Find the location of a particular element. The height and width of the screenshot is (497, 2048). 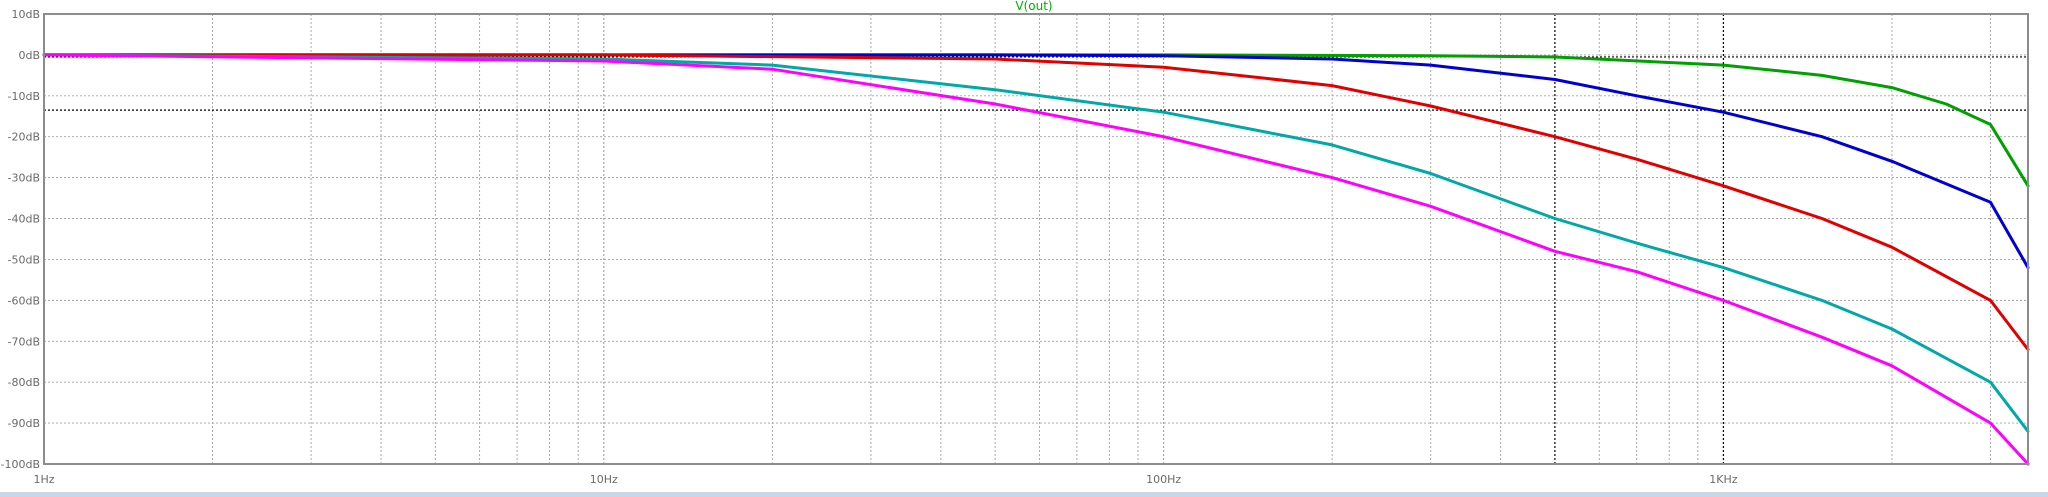

y-tick-label: 10dB is located at coordinates (25, 14).